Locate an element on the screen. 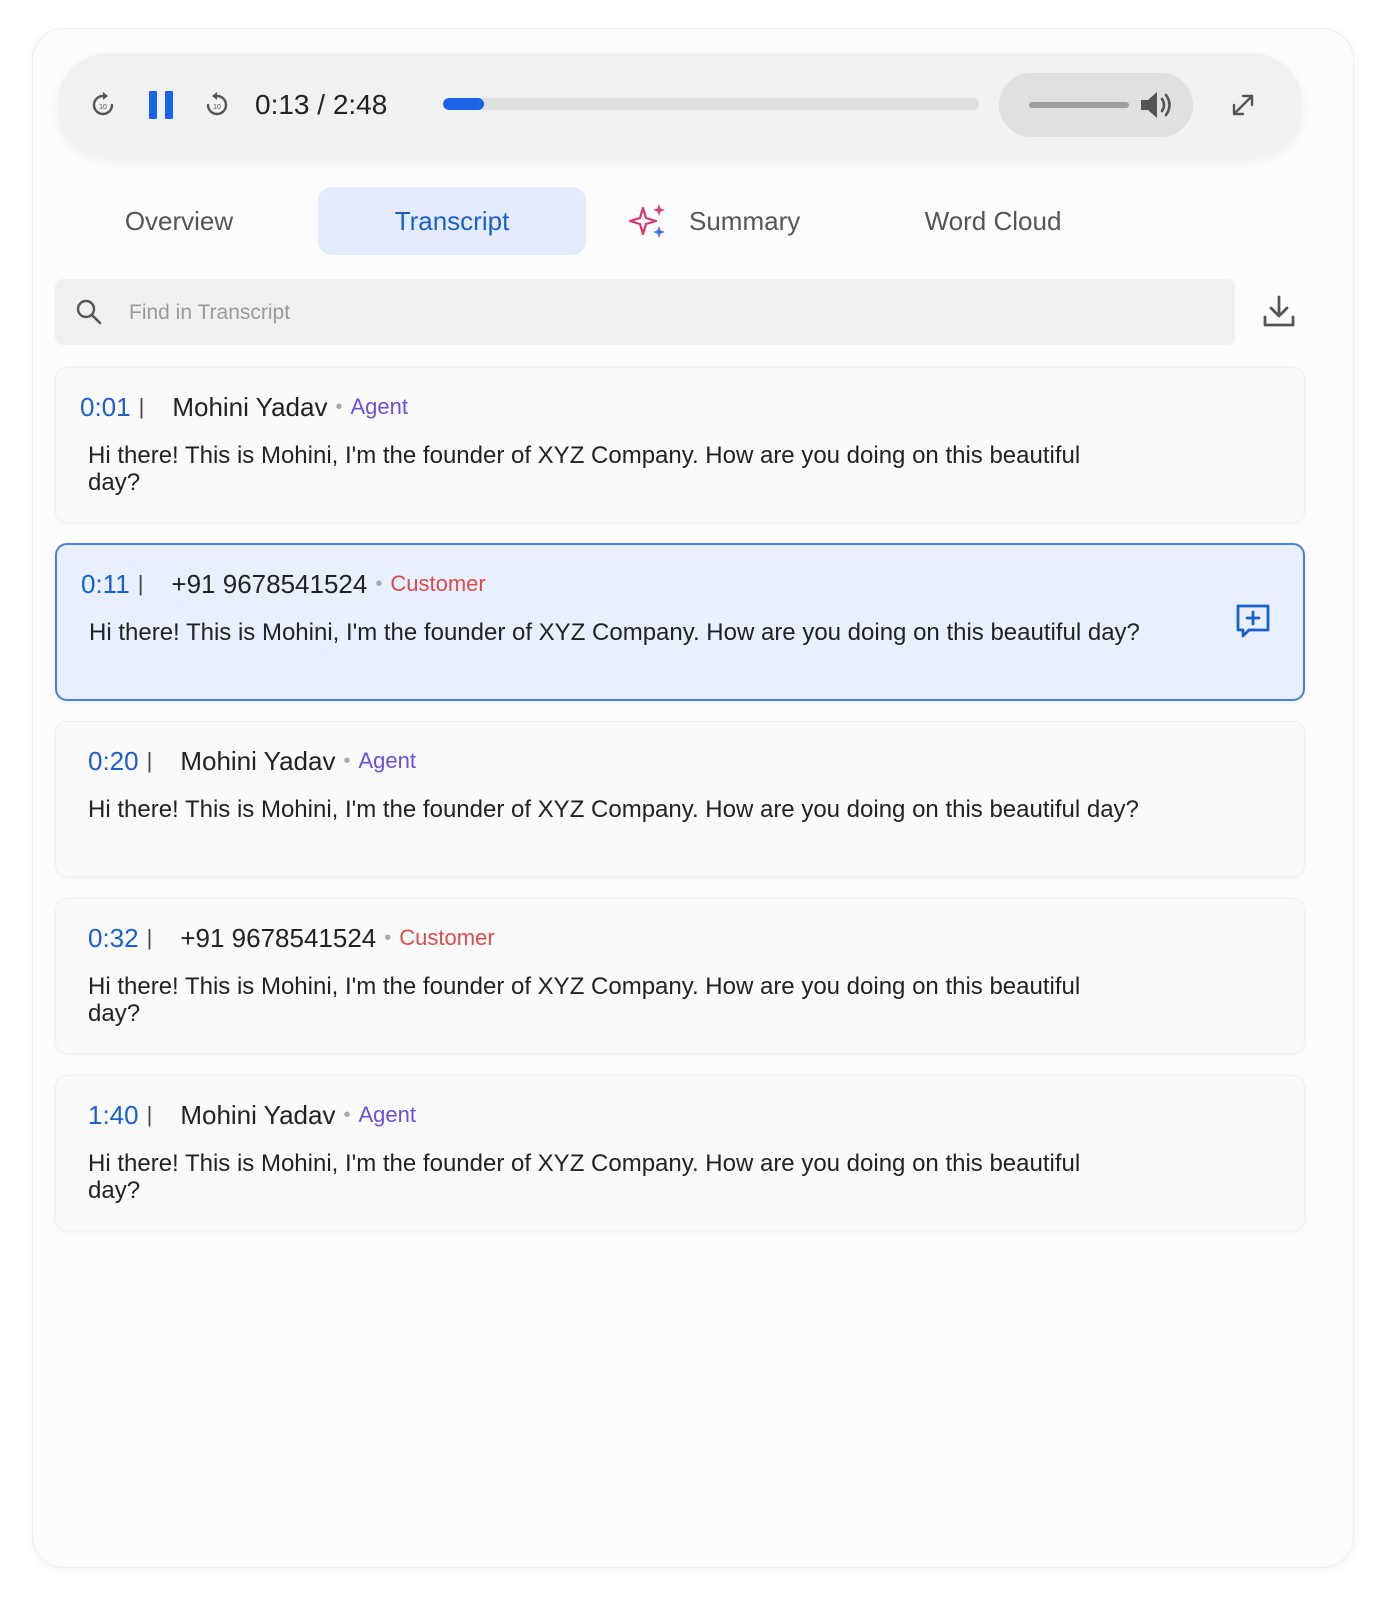 Image resolution: width=1386 pixels, height=1600 pixels. expand-icon is located at coordinates (1243, 105).